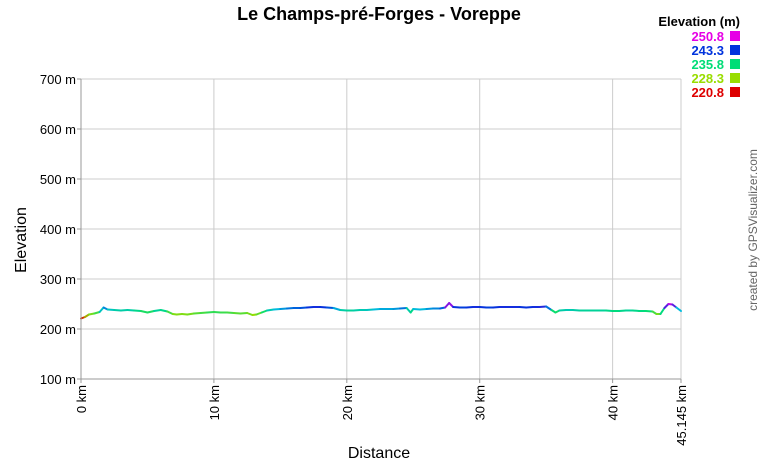 The width and height of the screenshot is (760, 460). I want to click on y-tick-label: 700 m, so click(58, 79).